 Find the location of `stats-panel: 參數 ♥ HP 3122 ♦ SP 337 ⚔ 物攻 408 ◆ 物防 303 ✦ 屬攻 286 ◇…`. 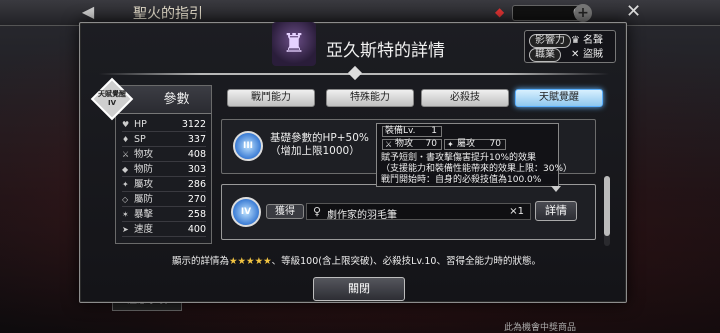

stats-panel: 參數 ♥ HP 3122 ♦ SP 337 ⚔ 物攻 408 ◆ 物防 303 ✦ 屬攻 286 ◇… is located at coordinates (163, 164).